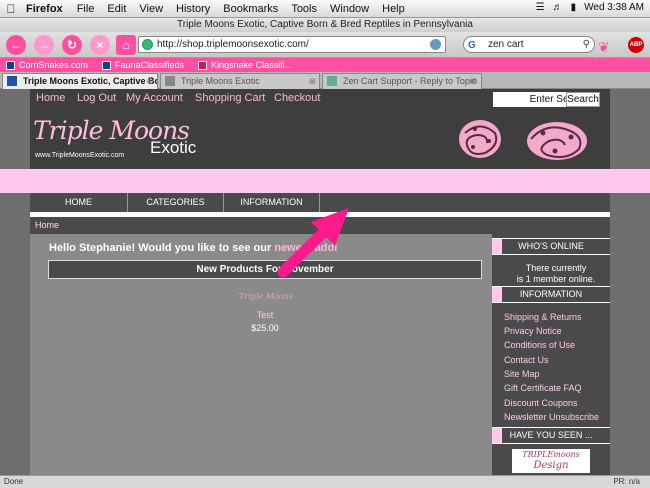  Describe the element at coordinates (80, 155) in the screenshot. I see `site-logo-url: www.TripleMoonsExotic.com` at that location.